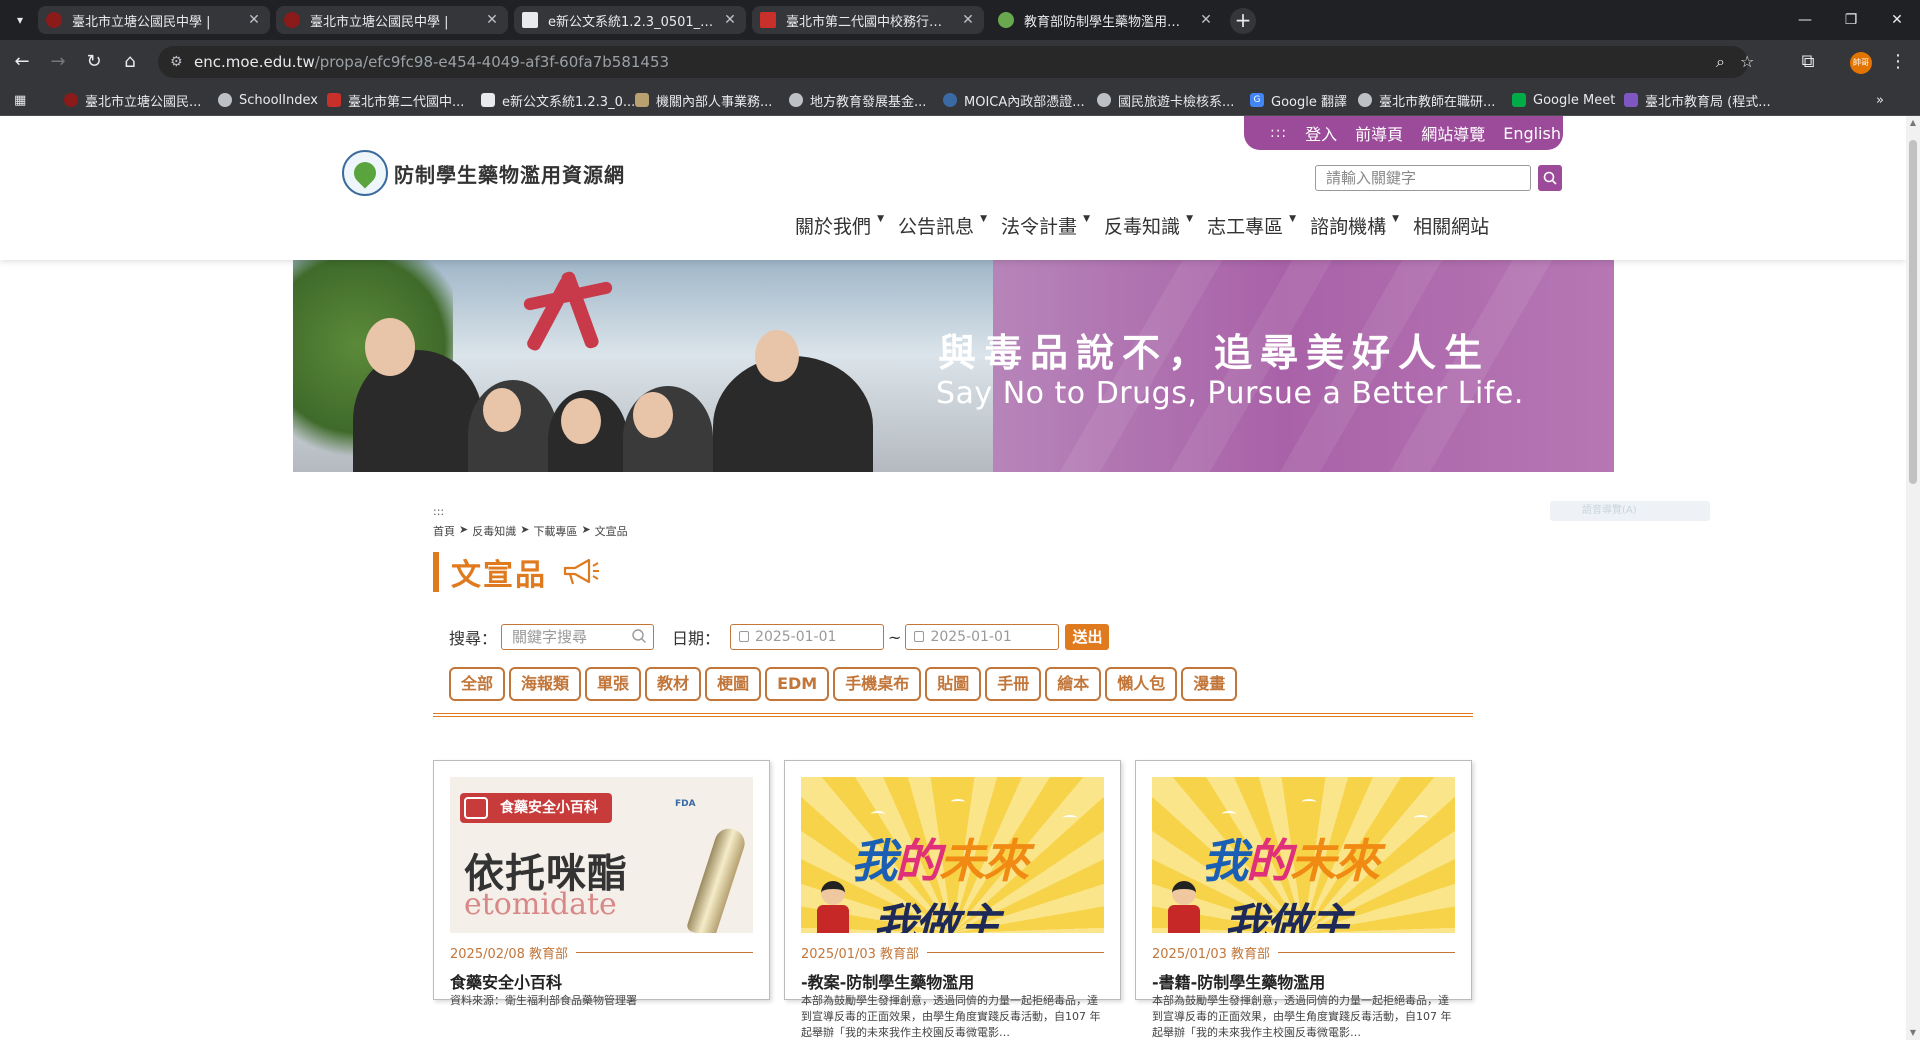  What do you see at coordinates (499, 575) in the screenshot?
I see `page-title-text: 文宣品` at bounding box center [499, 575].